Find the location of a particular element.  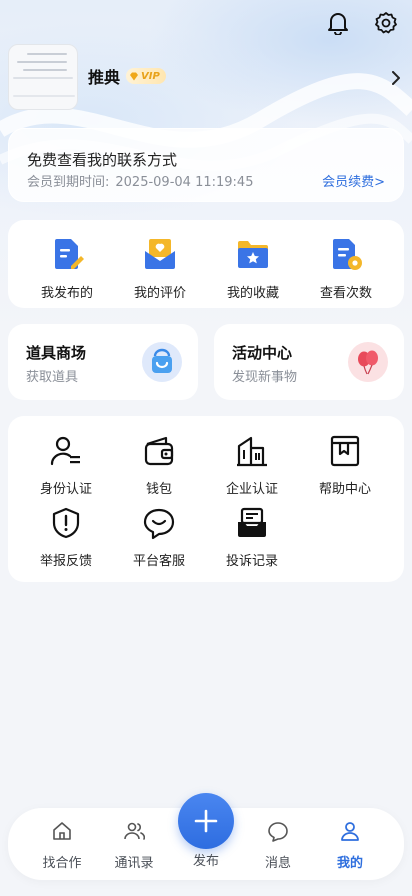

prop-shop-card: 道具商场 获取道具 is located at coordinates (103, 362).